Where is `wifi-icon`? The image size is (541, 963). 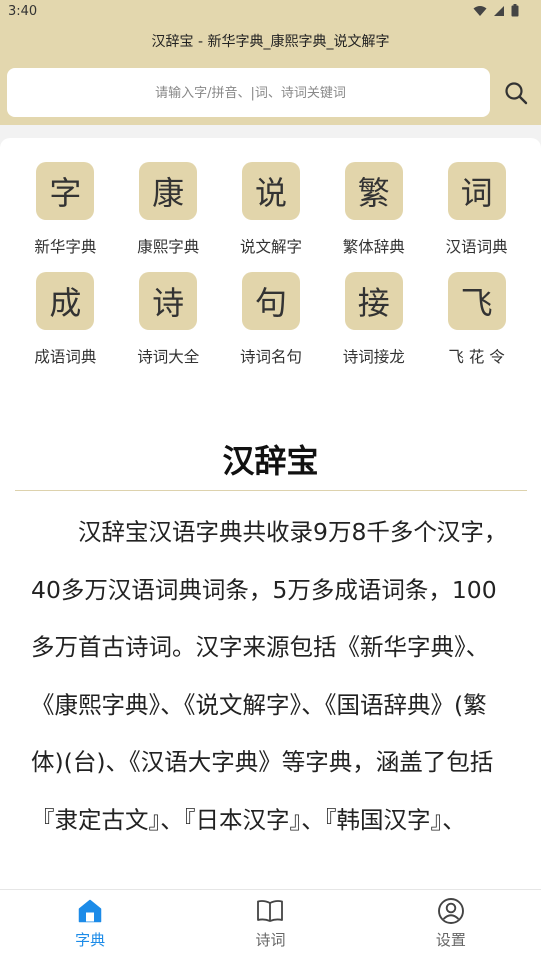
wifi-icon is located at coordinates (480, 10).